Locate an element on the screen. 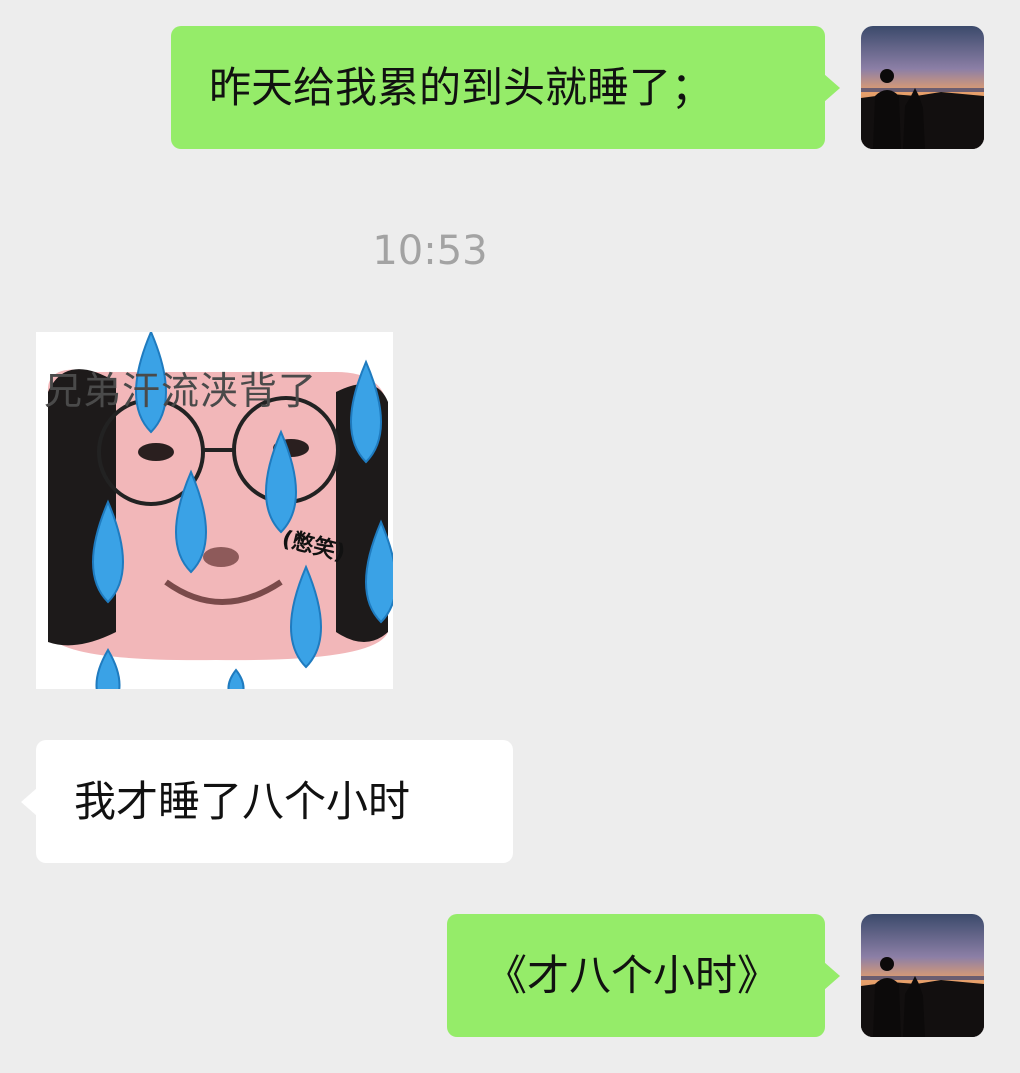  sticker-caption: 兄弟汗流浃背了 is located at coordinates (181, 391).